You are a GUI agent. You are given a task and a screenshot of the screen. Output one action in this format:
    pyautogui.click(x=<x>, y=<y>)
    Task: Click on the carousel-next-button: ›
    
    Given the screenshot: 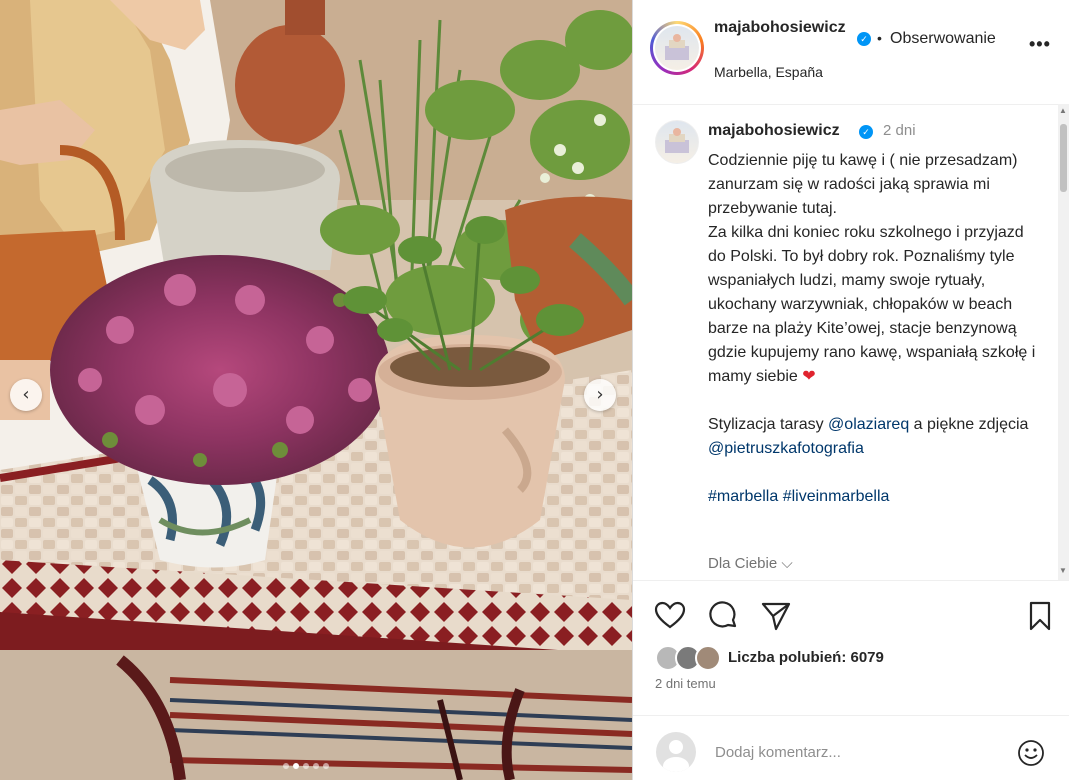 What is the action you would take?
    pyautogui.click(x=600, y=395)
    